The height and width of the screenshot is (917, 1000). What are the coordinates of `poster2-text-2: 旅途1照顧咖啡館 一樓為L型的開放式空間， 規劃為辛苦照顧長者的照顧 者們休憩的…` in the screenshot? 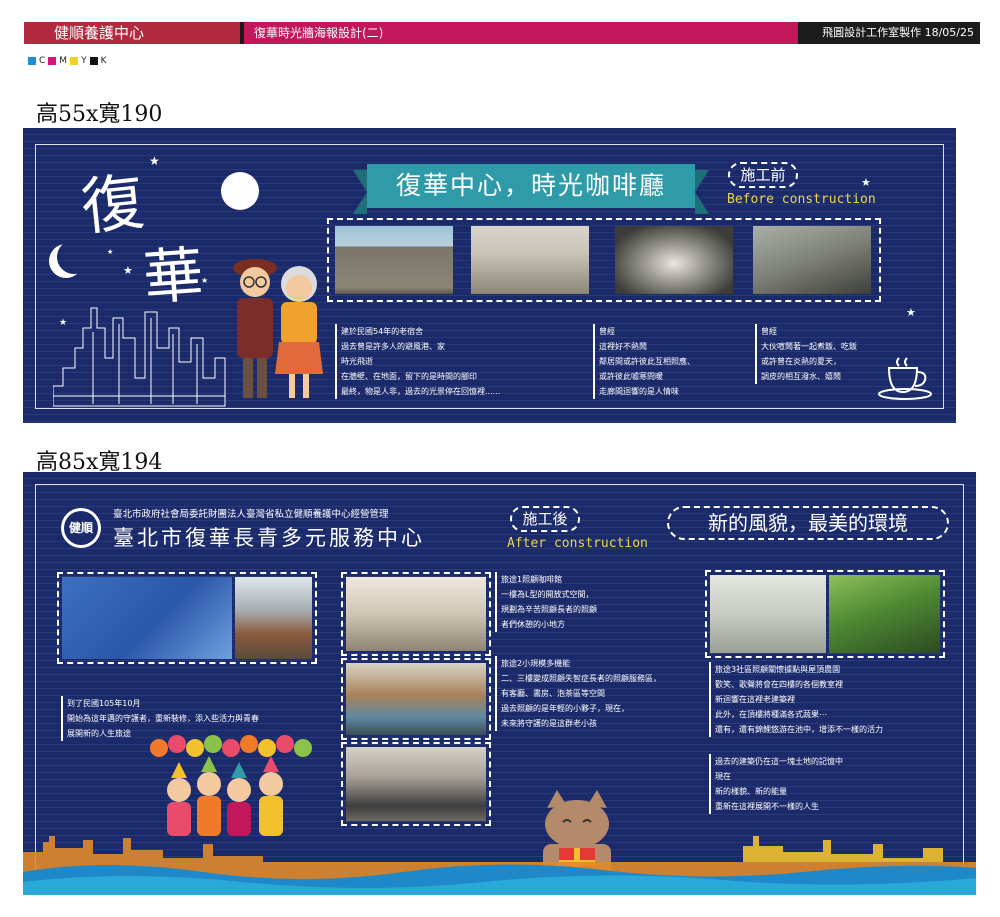 It's located at (598, 602).